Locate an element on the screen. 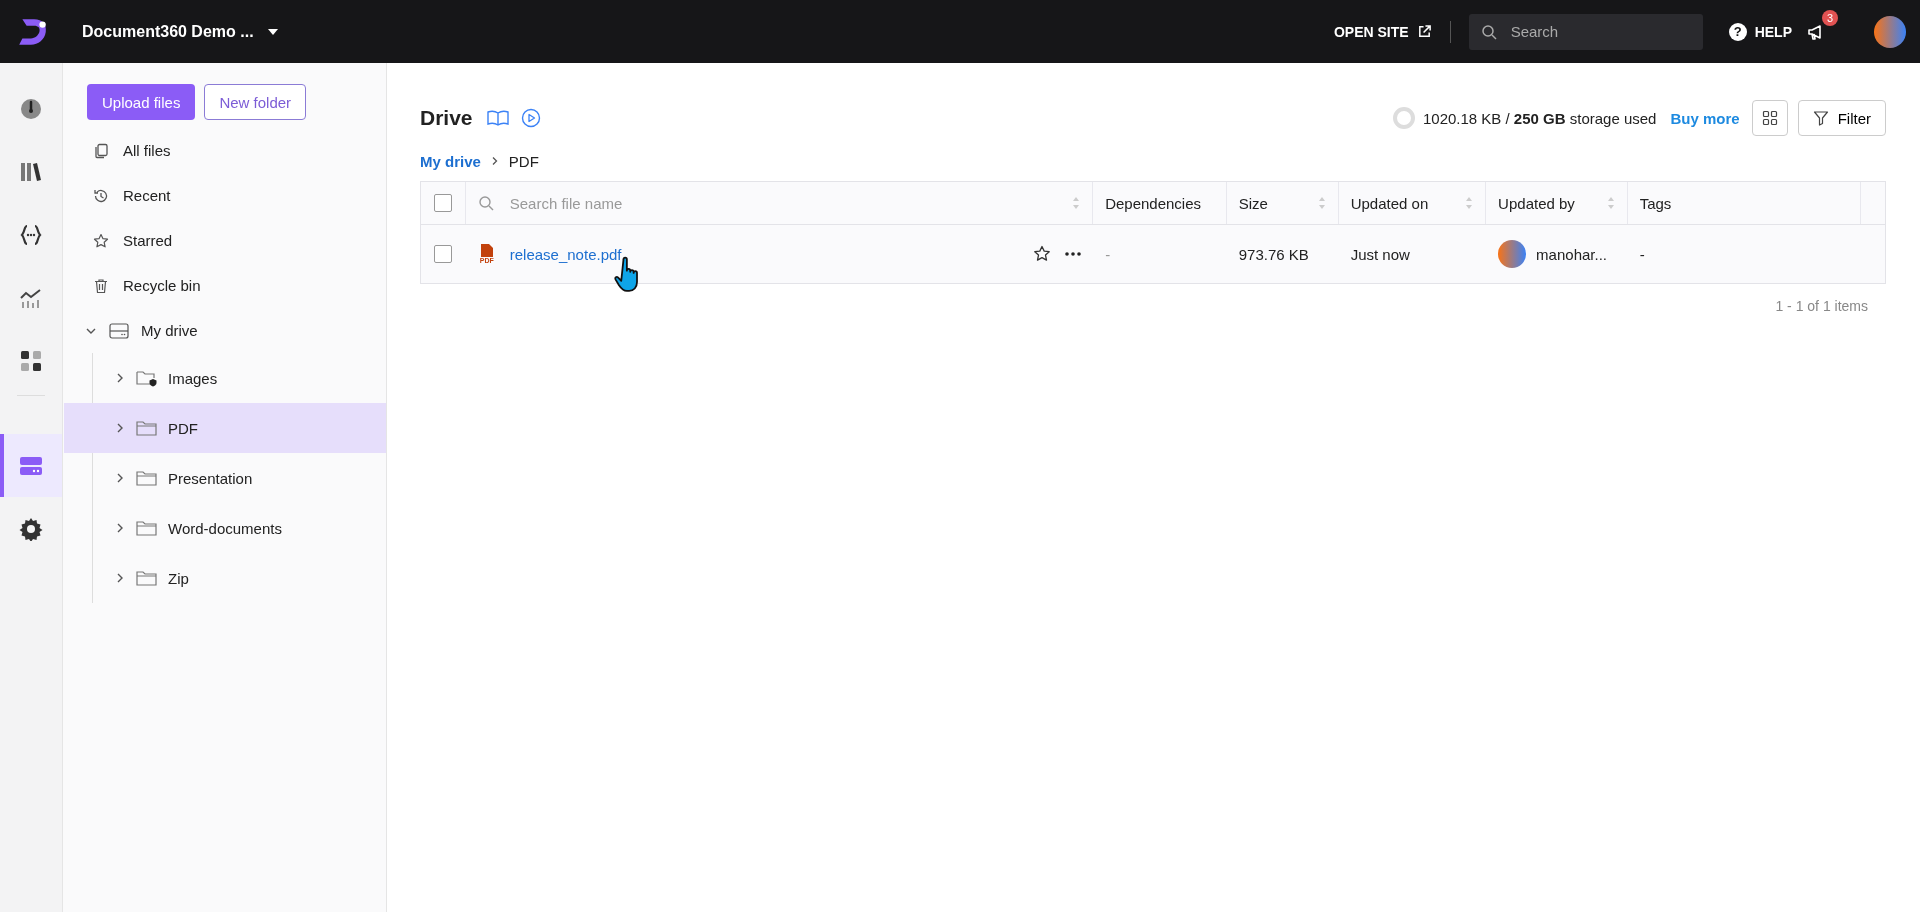  column-header: Updated by is located at coordinates (1536, 203).